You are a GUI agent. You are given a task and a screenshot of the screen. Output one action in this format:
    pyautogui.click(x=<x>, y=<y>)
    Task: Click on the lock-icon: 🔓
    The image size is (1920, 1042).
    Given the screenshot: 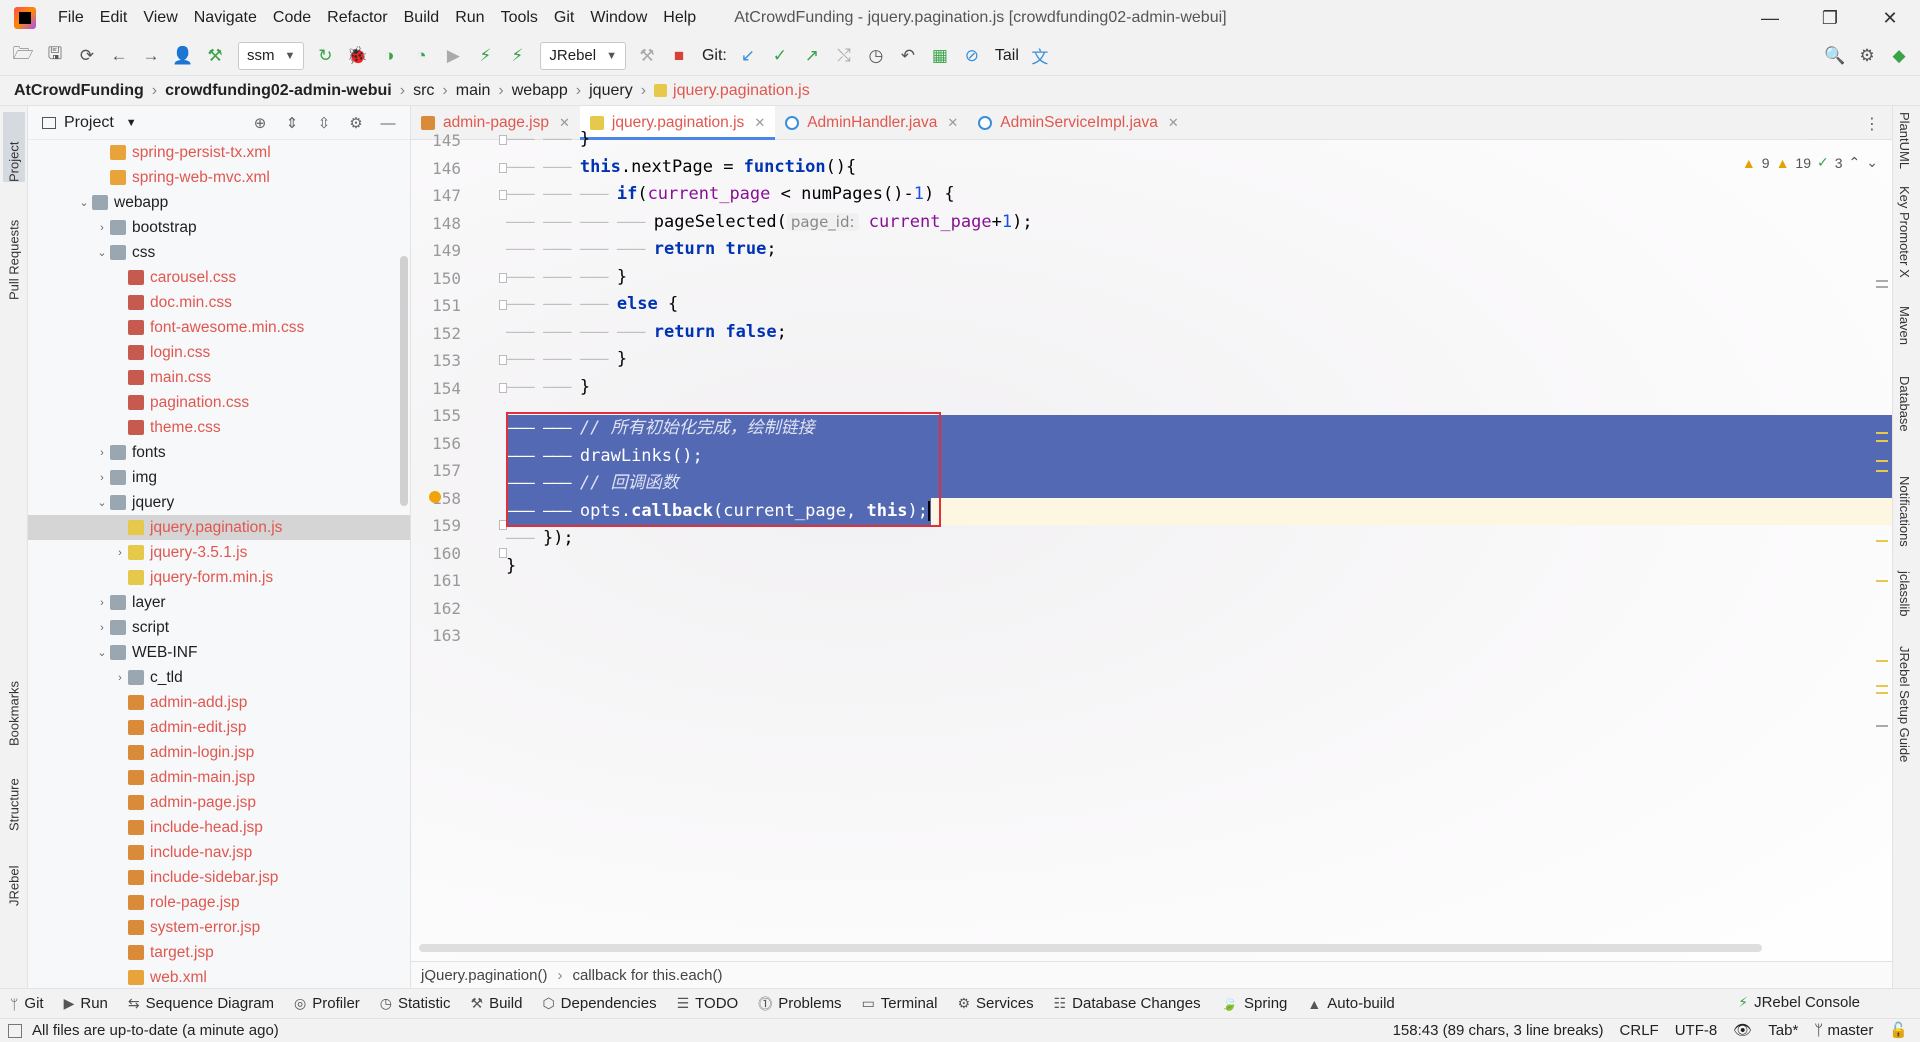 What is the action you would take?
    pyautogui.click(x=1898, y=1030)
    